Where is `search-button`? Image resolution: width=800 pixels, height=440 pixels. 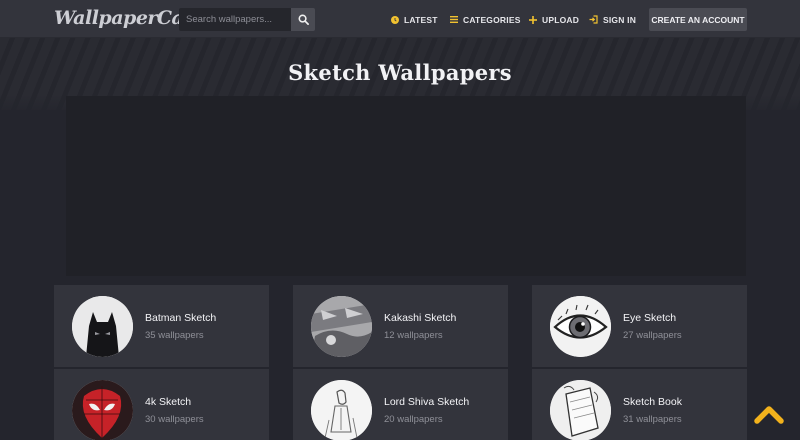
search-button is located at coordinates (303, 19).